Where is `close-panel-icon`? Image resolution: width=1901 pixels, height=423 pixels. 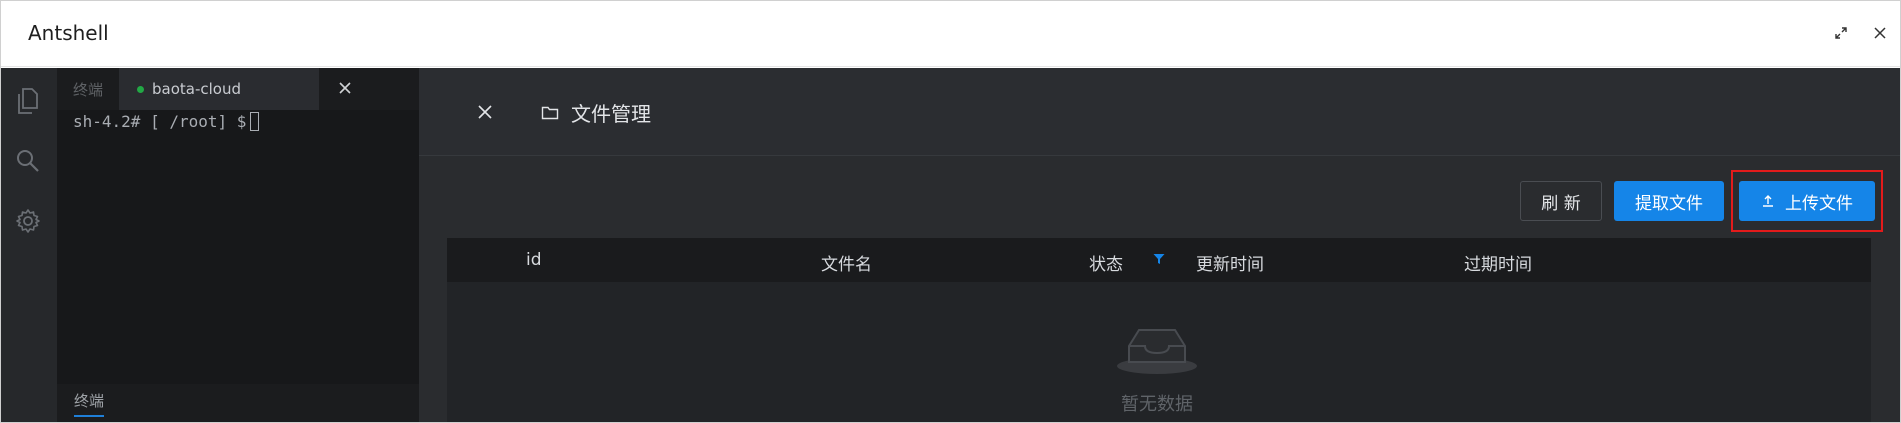 close-panel-icon is located at coordinates (485, 112).